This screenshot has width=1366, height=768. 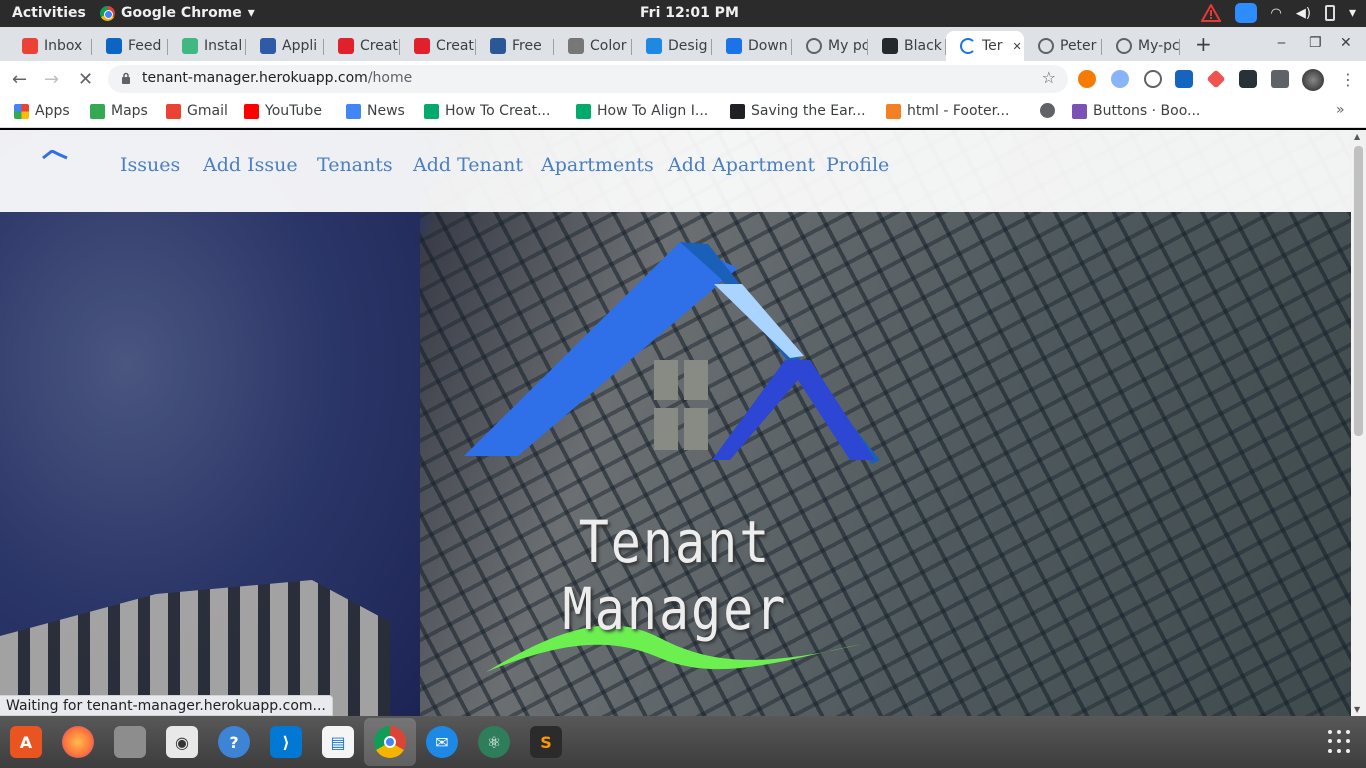 I want to click on tab: Free, so click(x=515, y=46).